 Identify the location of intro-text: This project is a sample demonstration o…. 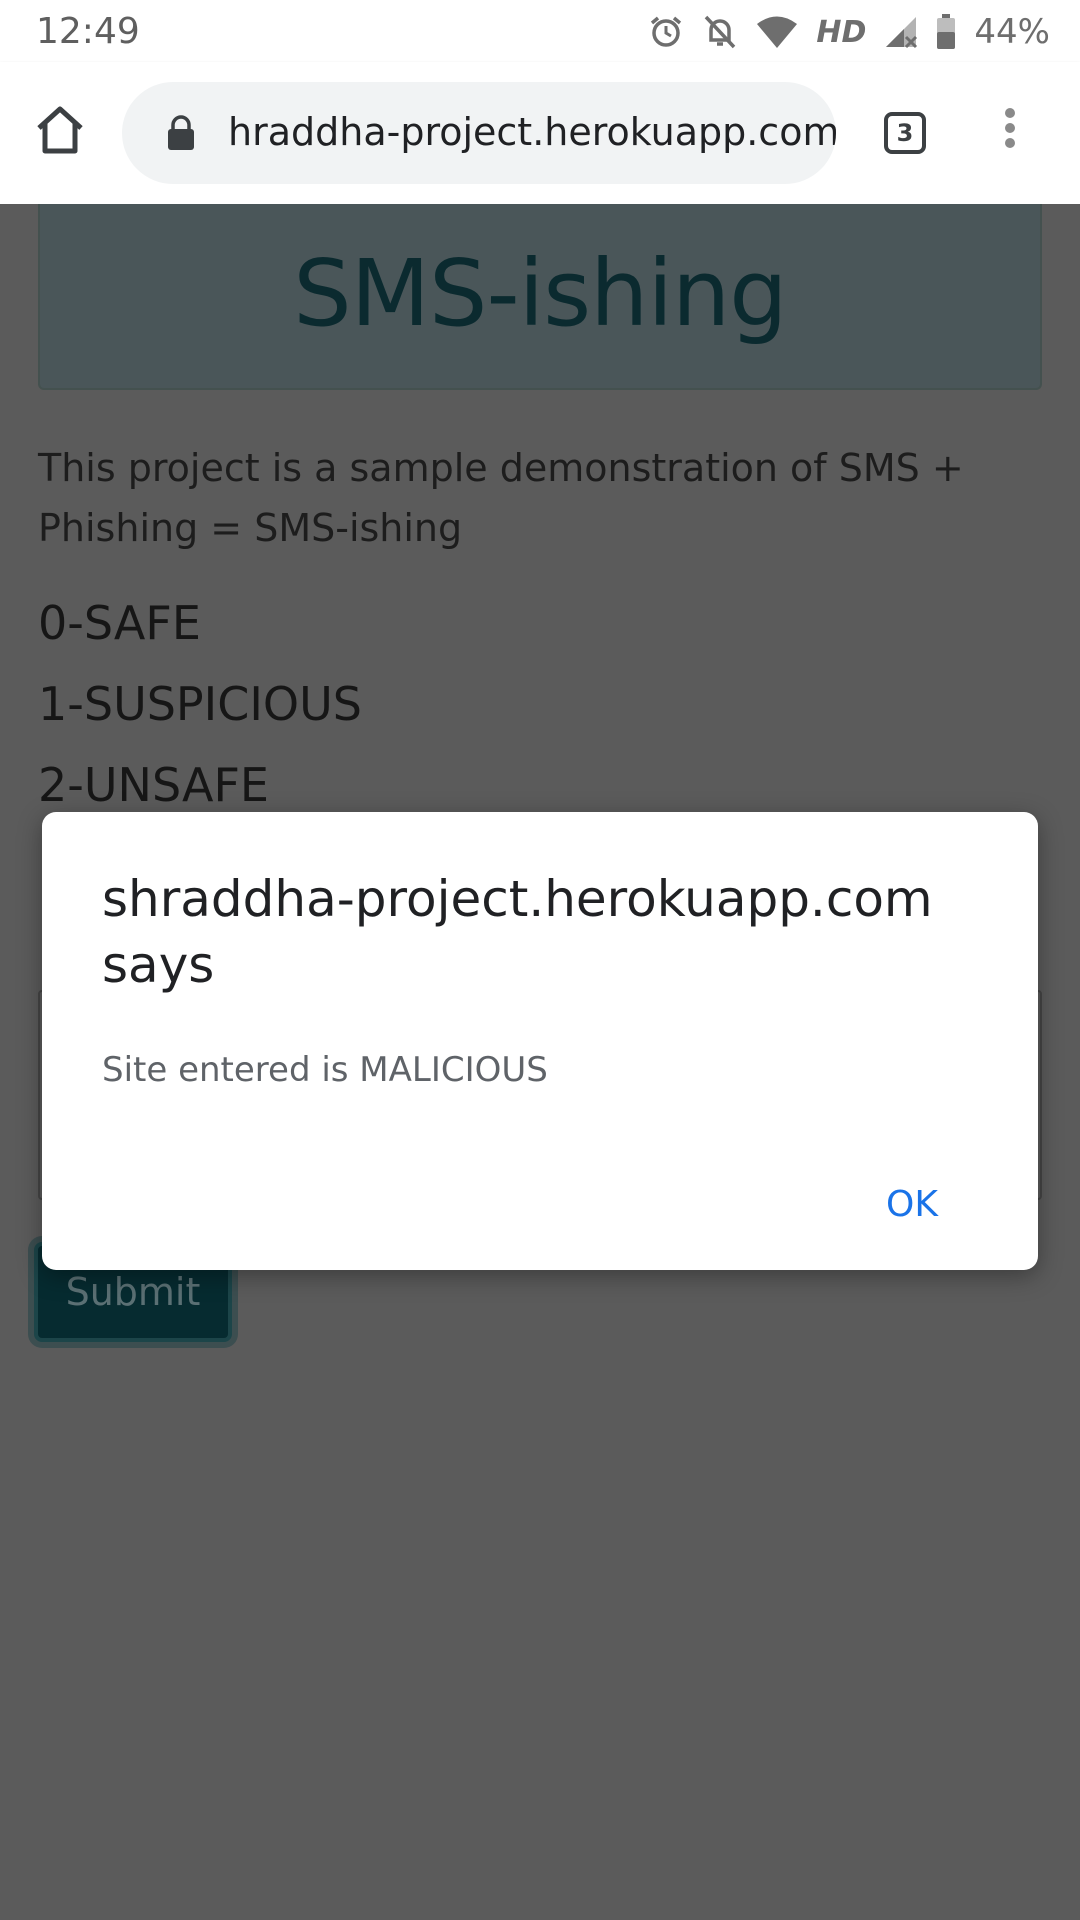
(501, 498).